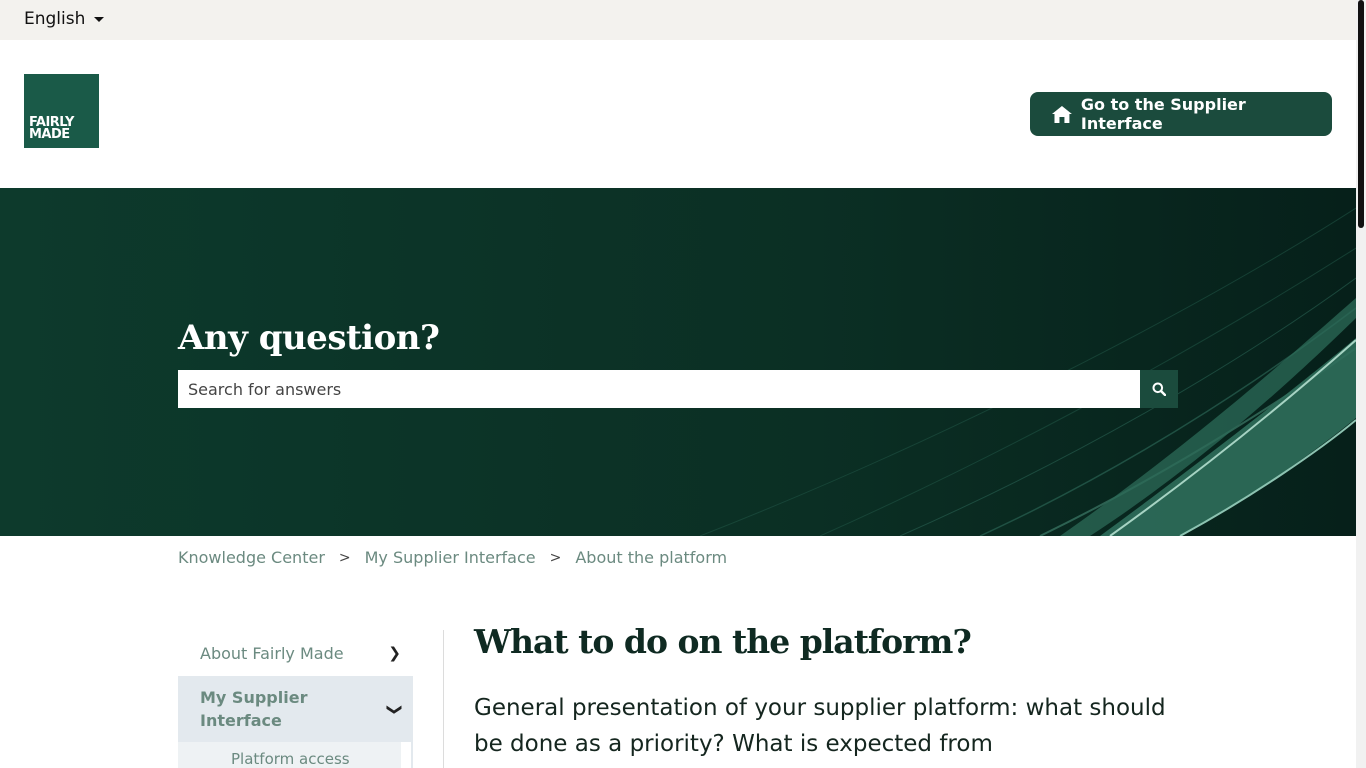 This screenshot has height=768, width=1366. What do you see at coordinates (651, 557) in the screenshot?
I see `breadcrumb-about-the-platform: About the platform` at bounding box center [651, 557].